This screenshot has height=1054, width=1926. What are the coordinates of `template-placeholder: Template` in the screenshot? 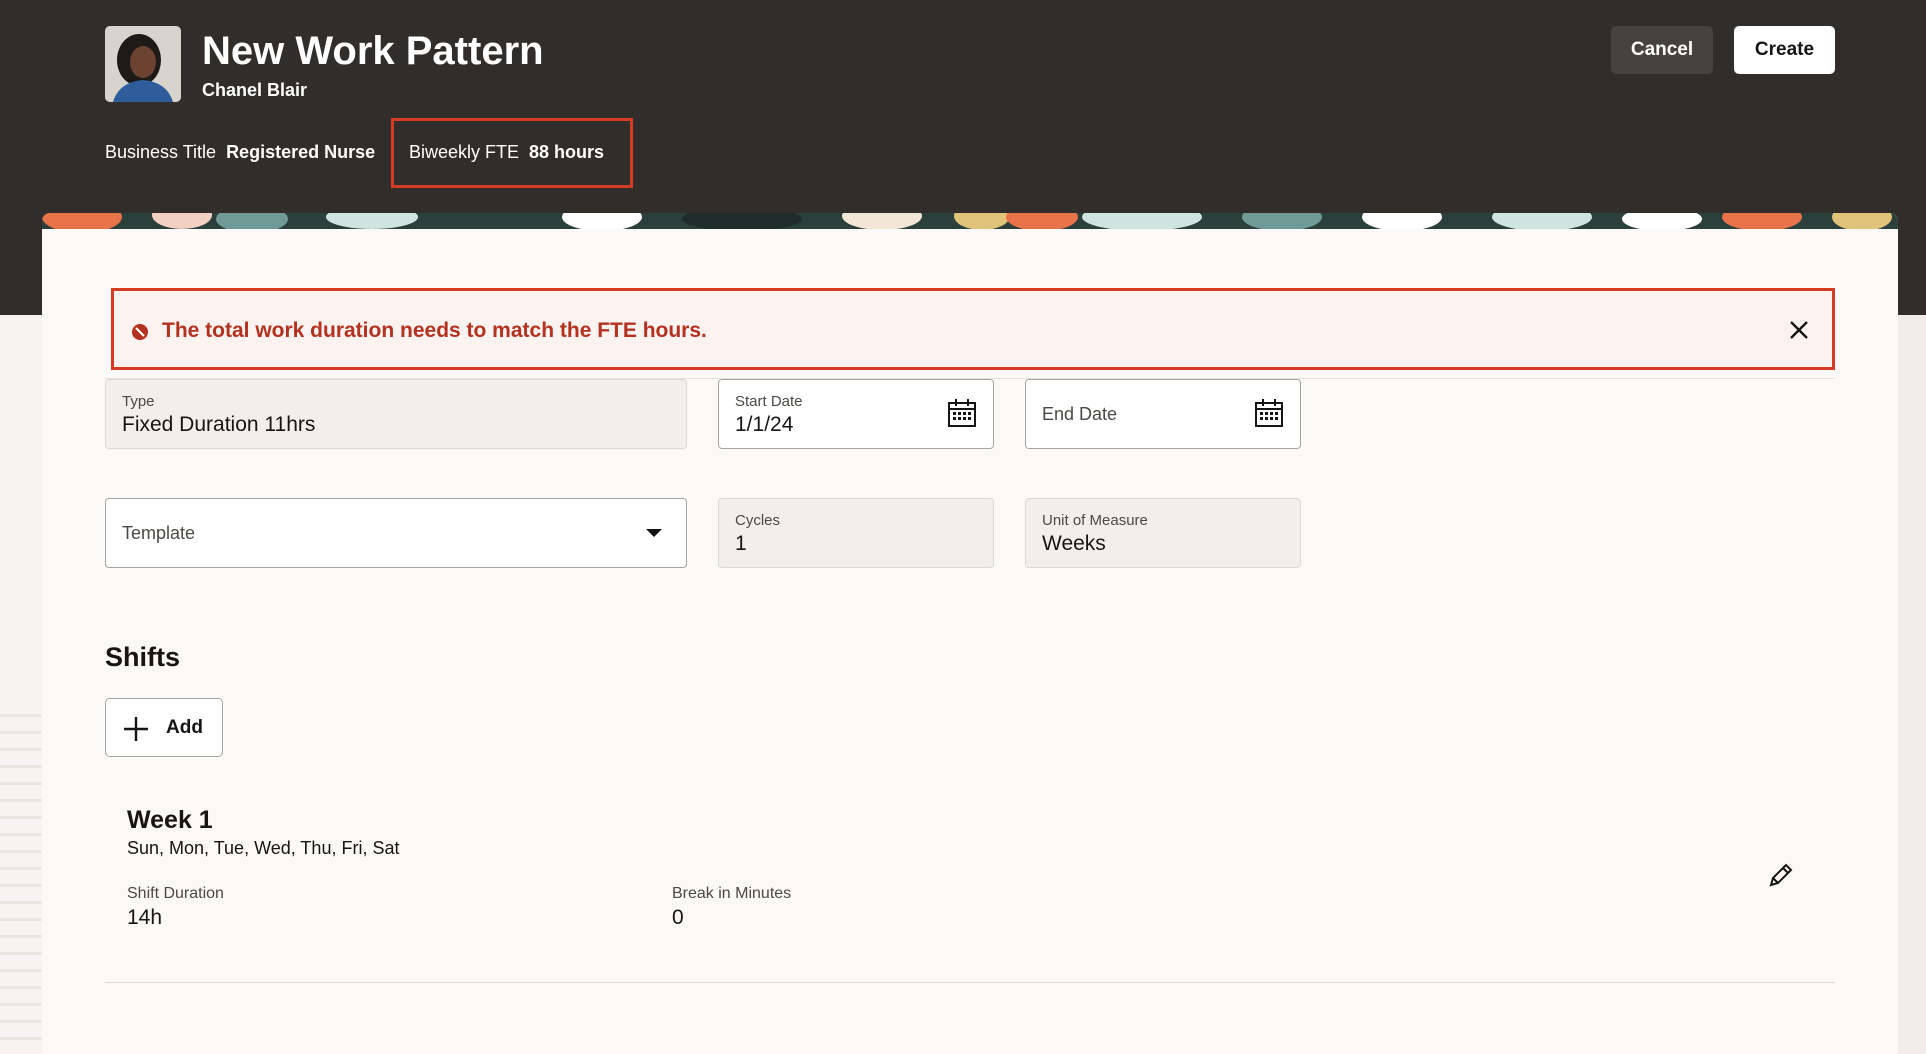 It's located at (159, 533).